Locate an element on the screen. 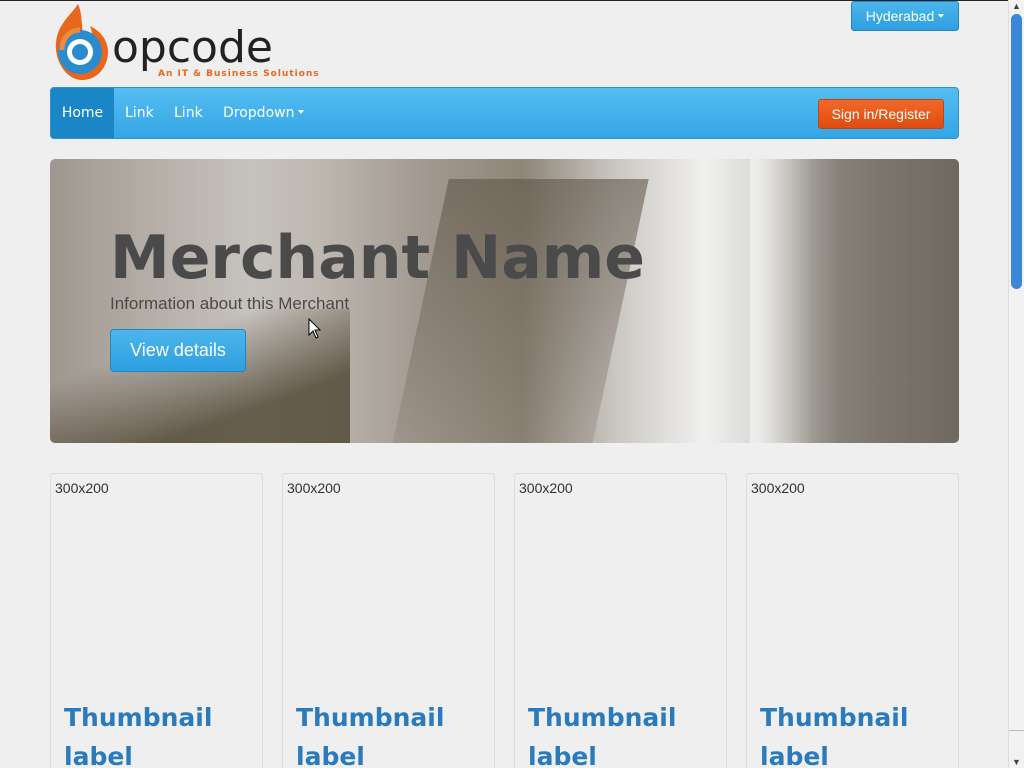  city-dropdown-button: Hyderabad is located at coordinates (905, 16).